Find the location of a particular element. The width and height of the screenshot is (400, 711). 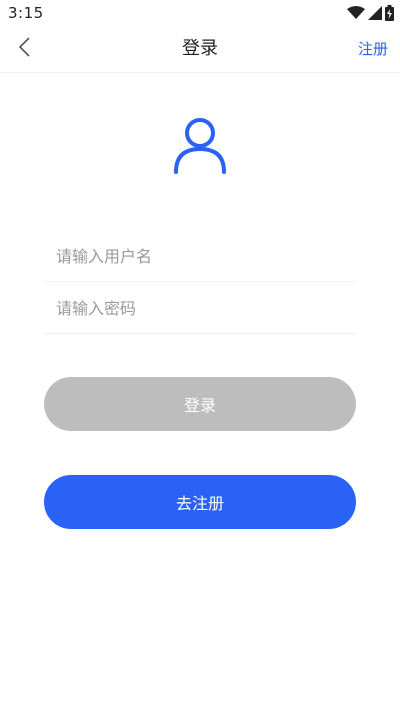

password-row is located at coordinates (200, 309).